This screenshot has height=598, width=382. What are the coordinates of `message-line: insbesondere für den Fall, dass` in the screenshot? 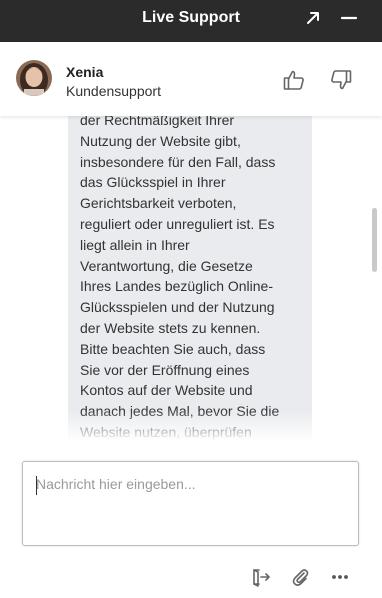 It's located at (178, 161).